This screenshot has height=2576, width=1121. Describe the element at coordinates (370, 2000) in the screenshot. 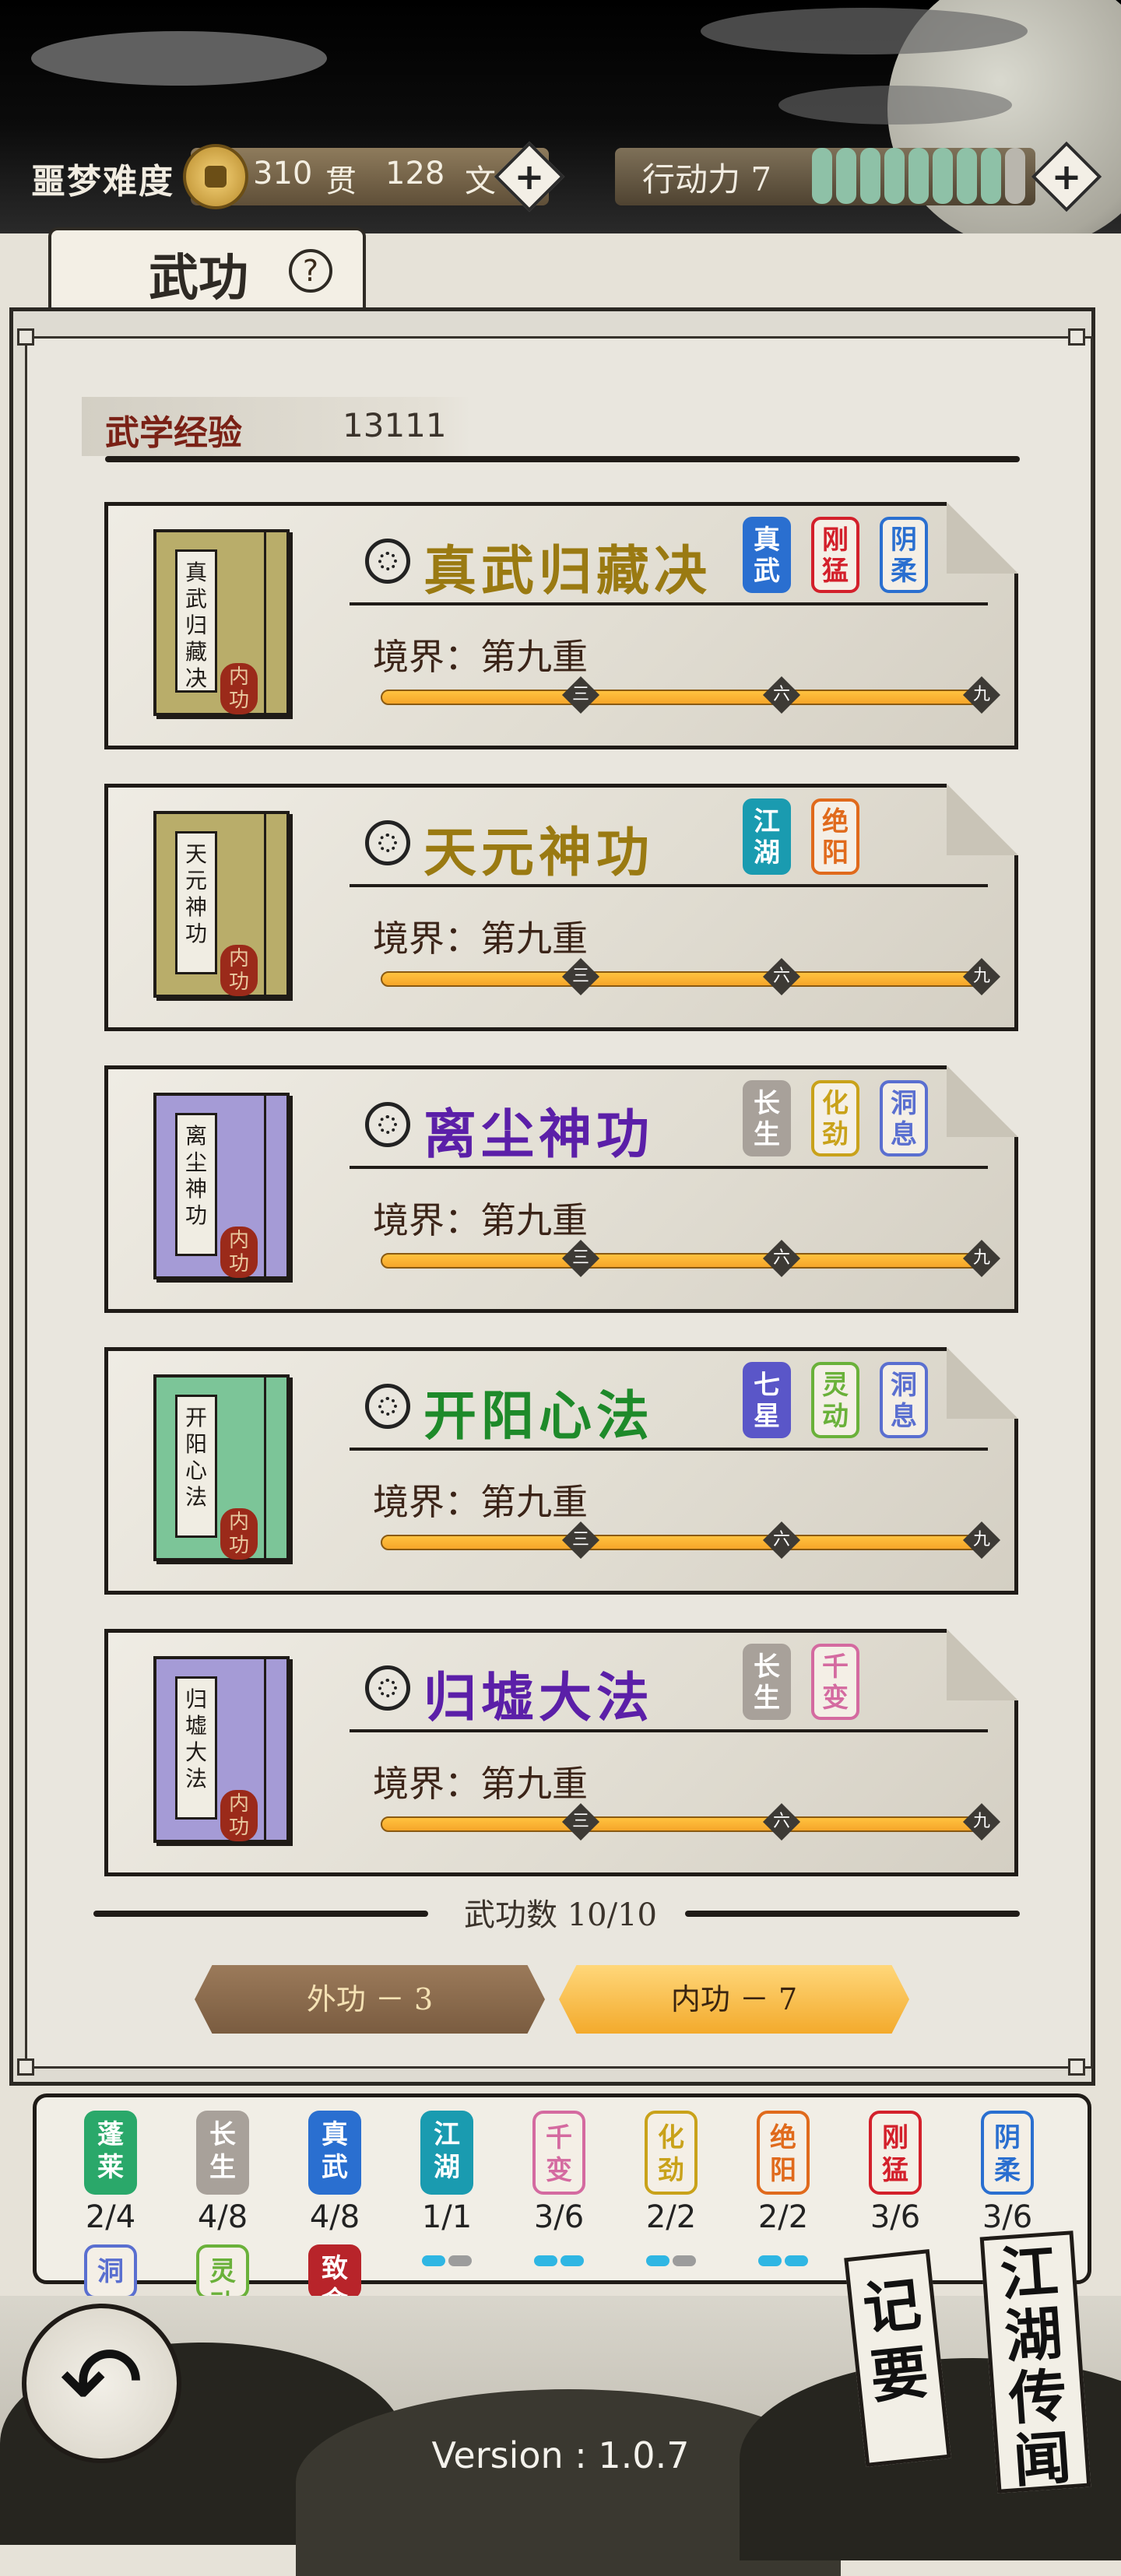

I see `tab-outer-skills: 外功 － 3` at that location.